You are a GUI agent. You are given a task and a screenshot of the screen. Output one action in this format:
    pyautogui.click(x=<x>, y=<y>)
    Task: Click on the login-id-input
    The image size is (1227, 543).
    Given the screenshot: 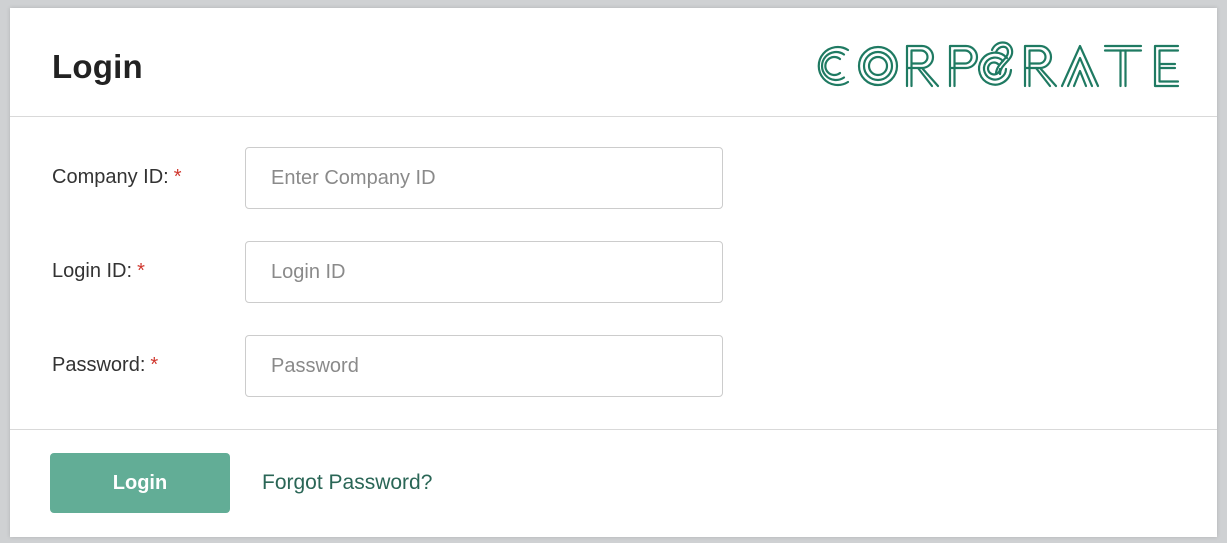 What is the action you would take?
    pyautogui.click(x=484, y=272)
    